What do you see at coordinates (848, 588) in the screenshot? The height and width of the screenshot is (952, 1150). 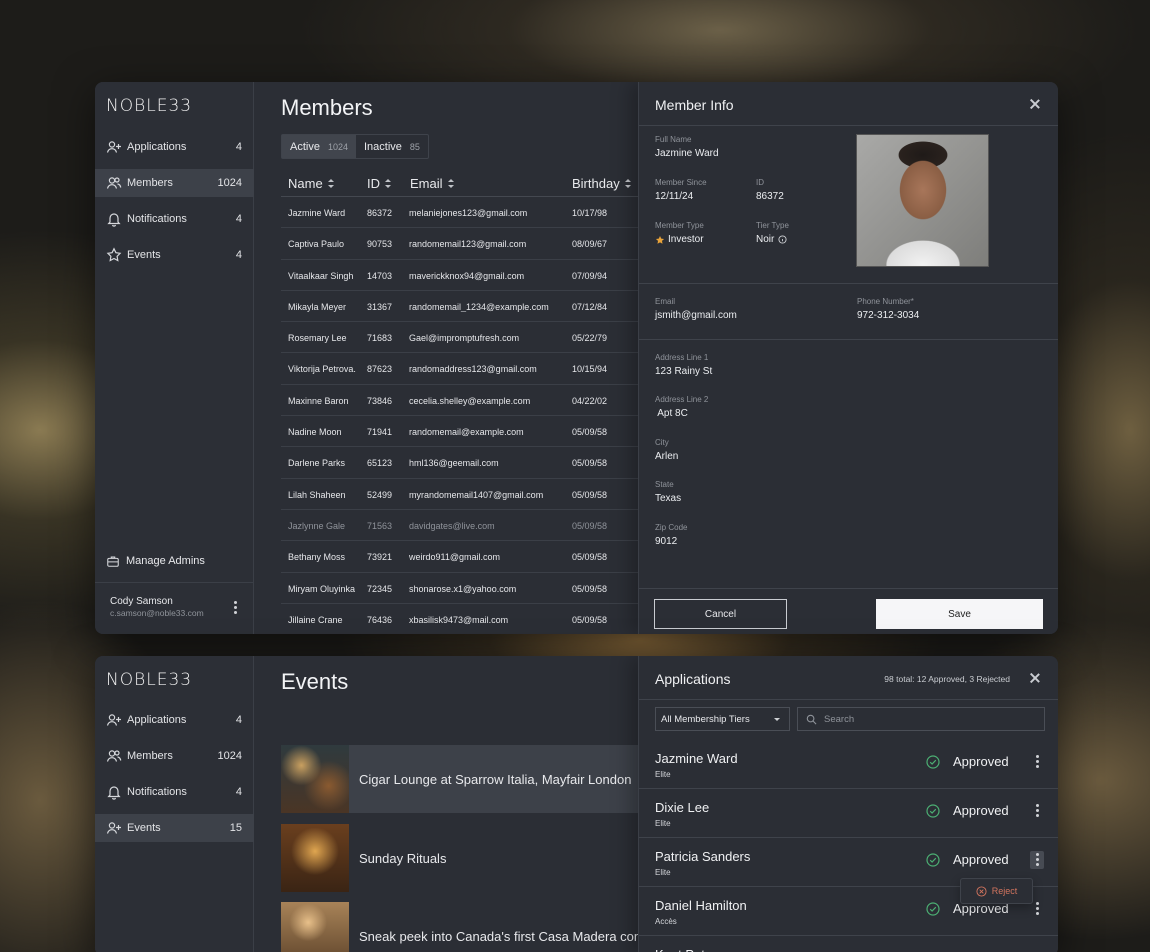 I see `divider` at bounding box center [848, 588].